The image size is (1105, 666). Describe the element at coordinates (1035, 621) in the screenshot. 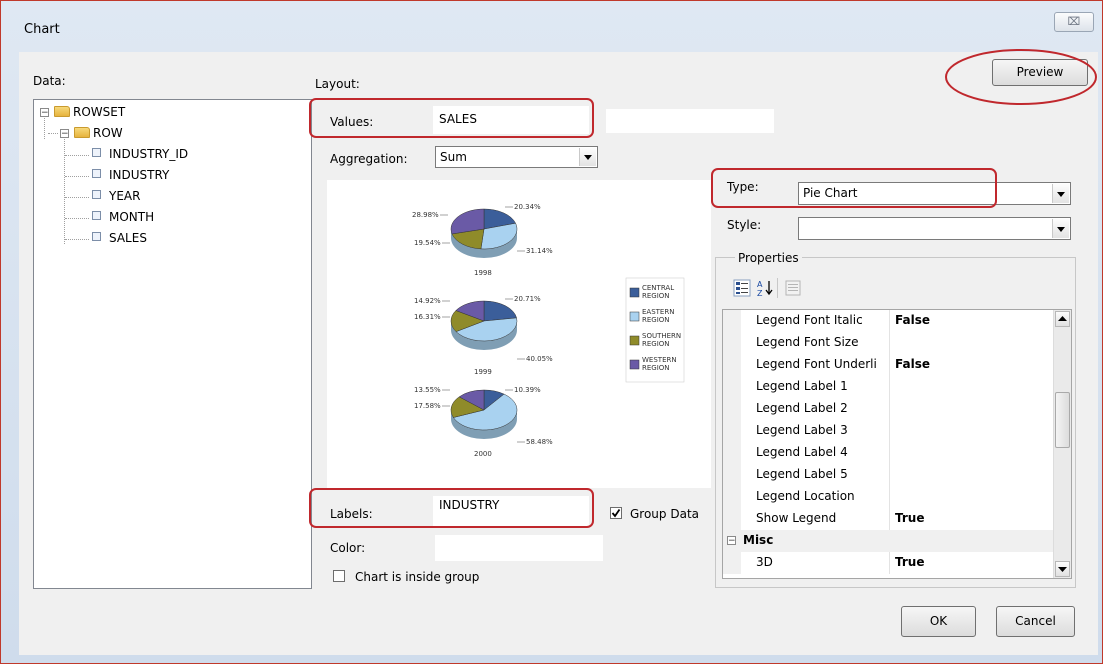

I see `cancel-button: Cancel` at that location.